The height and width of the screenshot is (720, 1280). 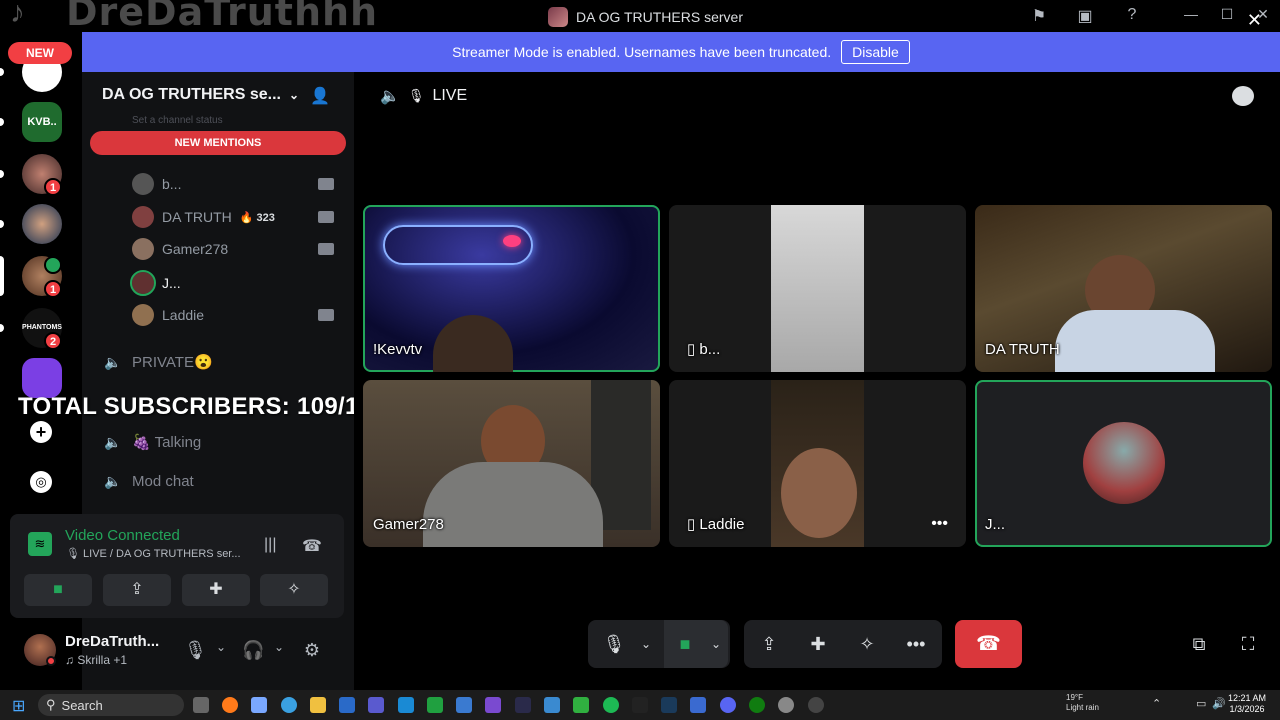 What do you see at coordinates (611, 705) in the screenshot?
I see `spotify-icon` at bounding box center [611, 705].